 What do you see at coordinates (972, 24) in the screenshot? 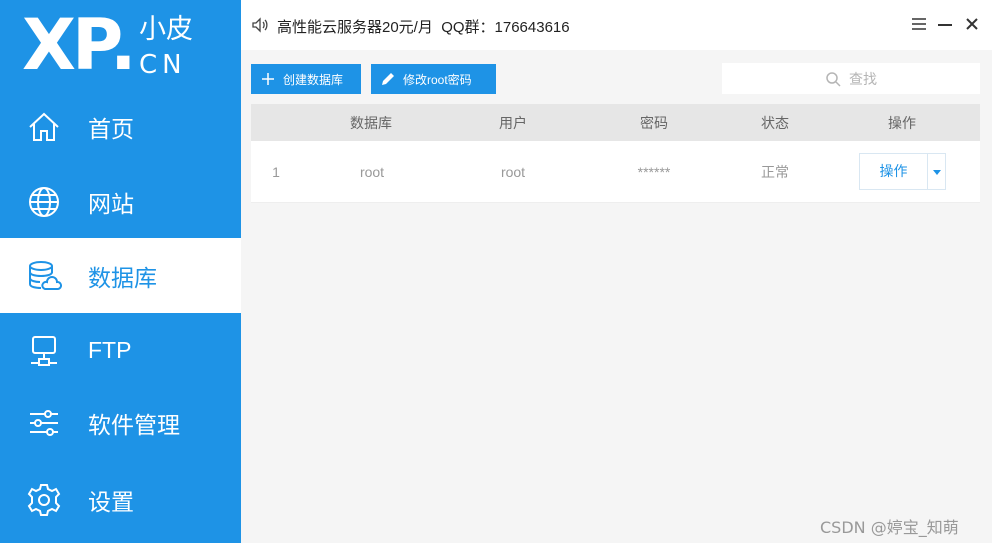
I see `close-icon` at bounding box center [972, 24].